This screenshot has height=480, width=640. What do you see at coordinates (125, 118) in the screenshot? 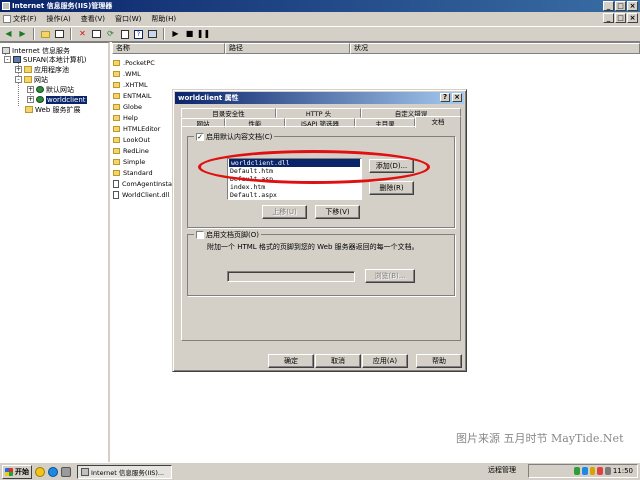
I see `list-item: Help` at bounding box center [125, 118].